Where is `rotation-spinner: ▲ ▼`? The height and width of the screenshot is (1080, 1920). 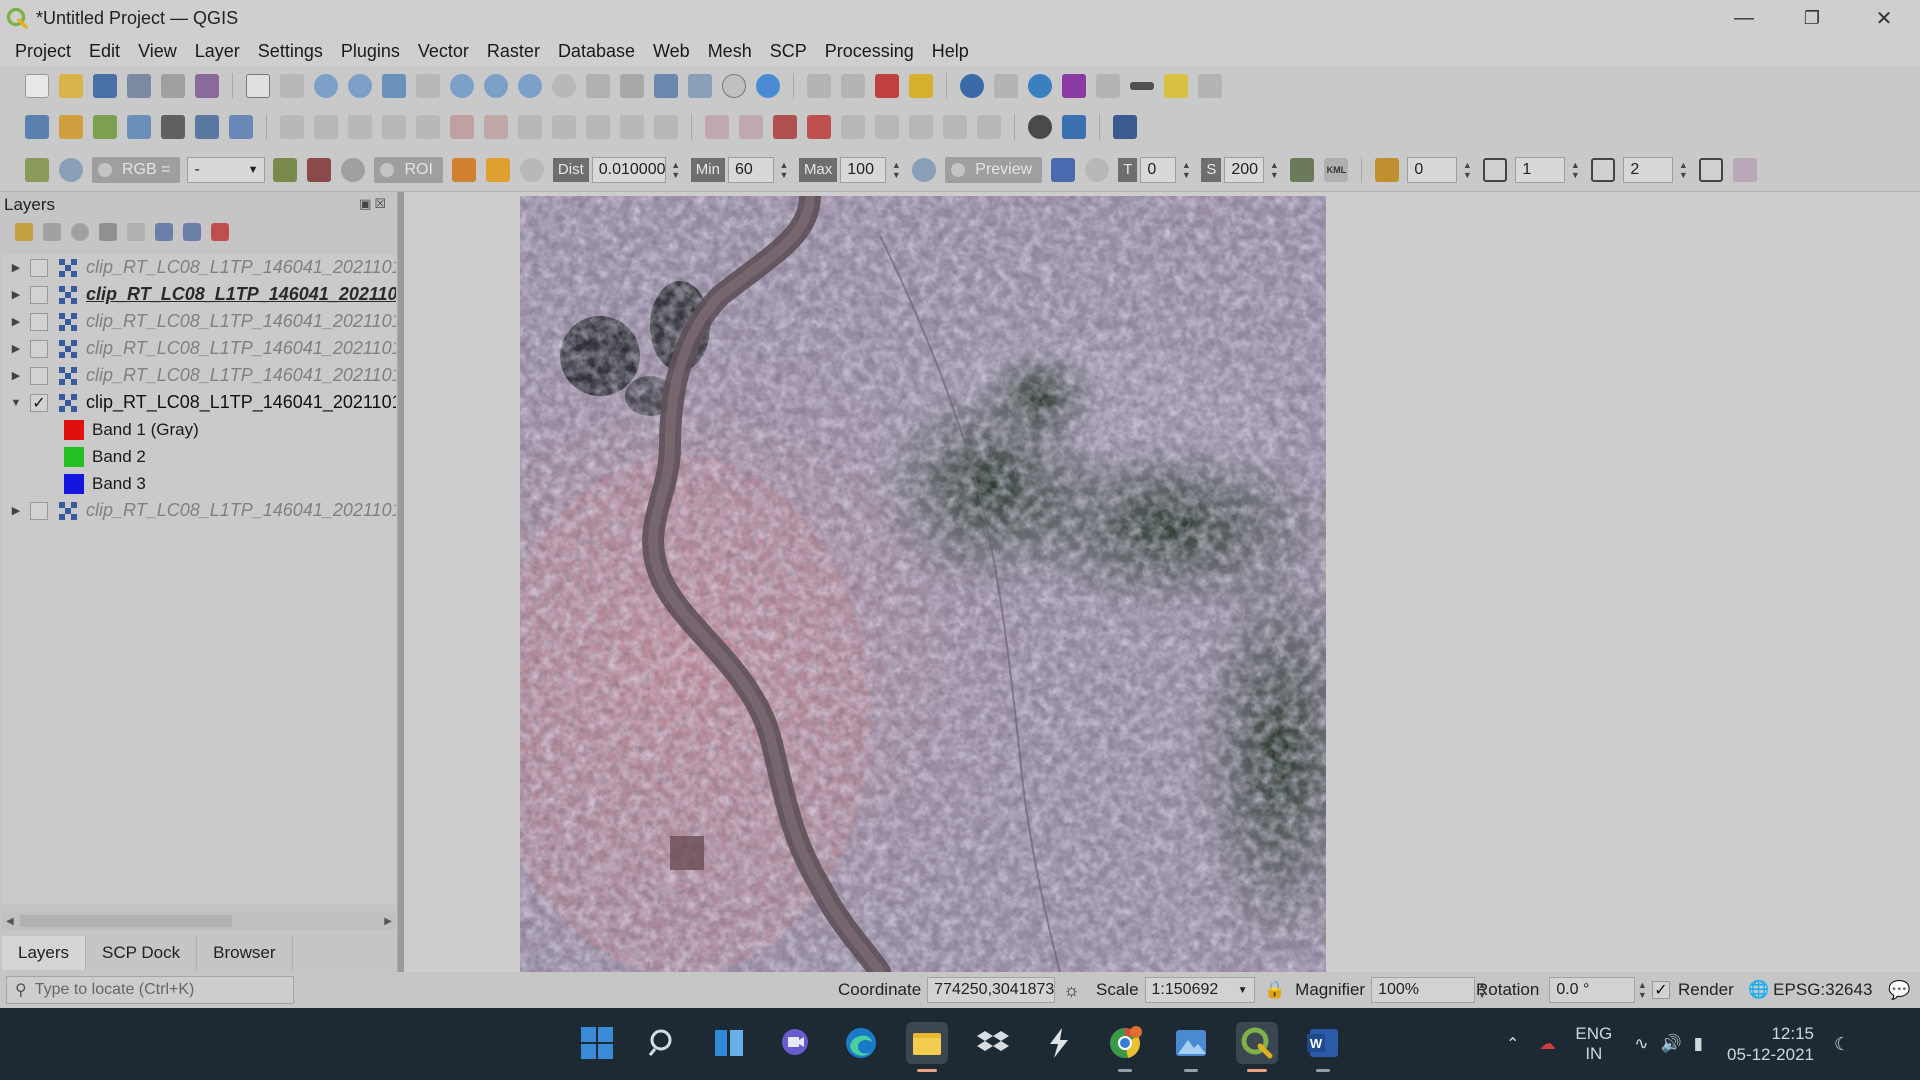
rotation-spinner: ▲ ▼ is located at coordinates (1642, 990).